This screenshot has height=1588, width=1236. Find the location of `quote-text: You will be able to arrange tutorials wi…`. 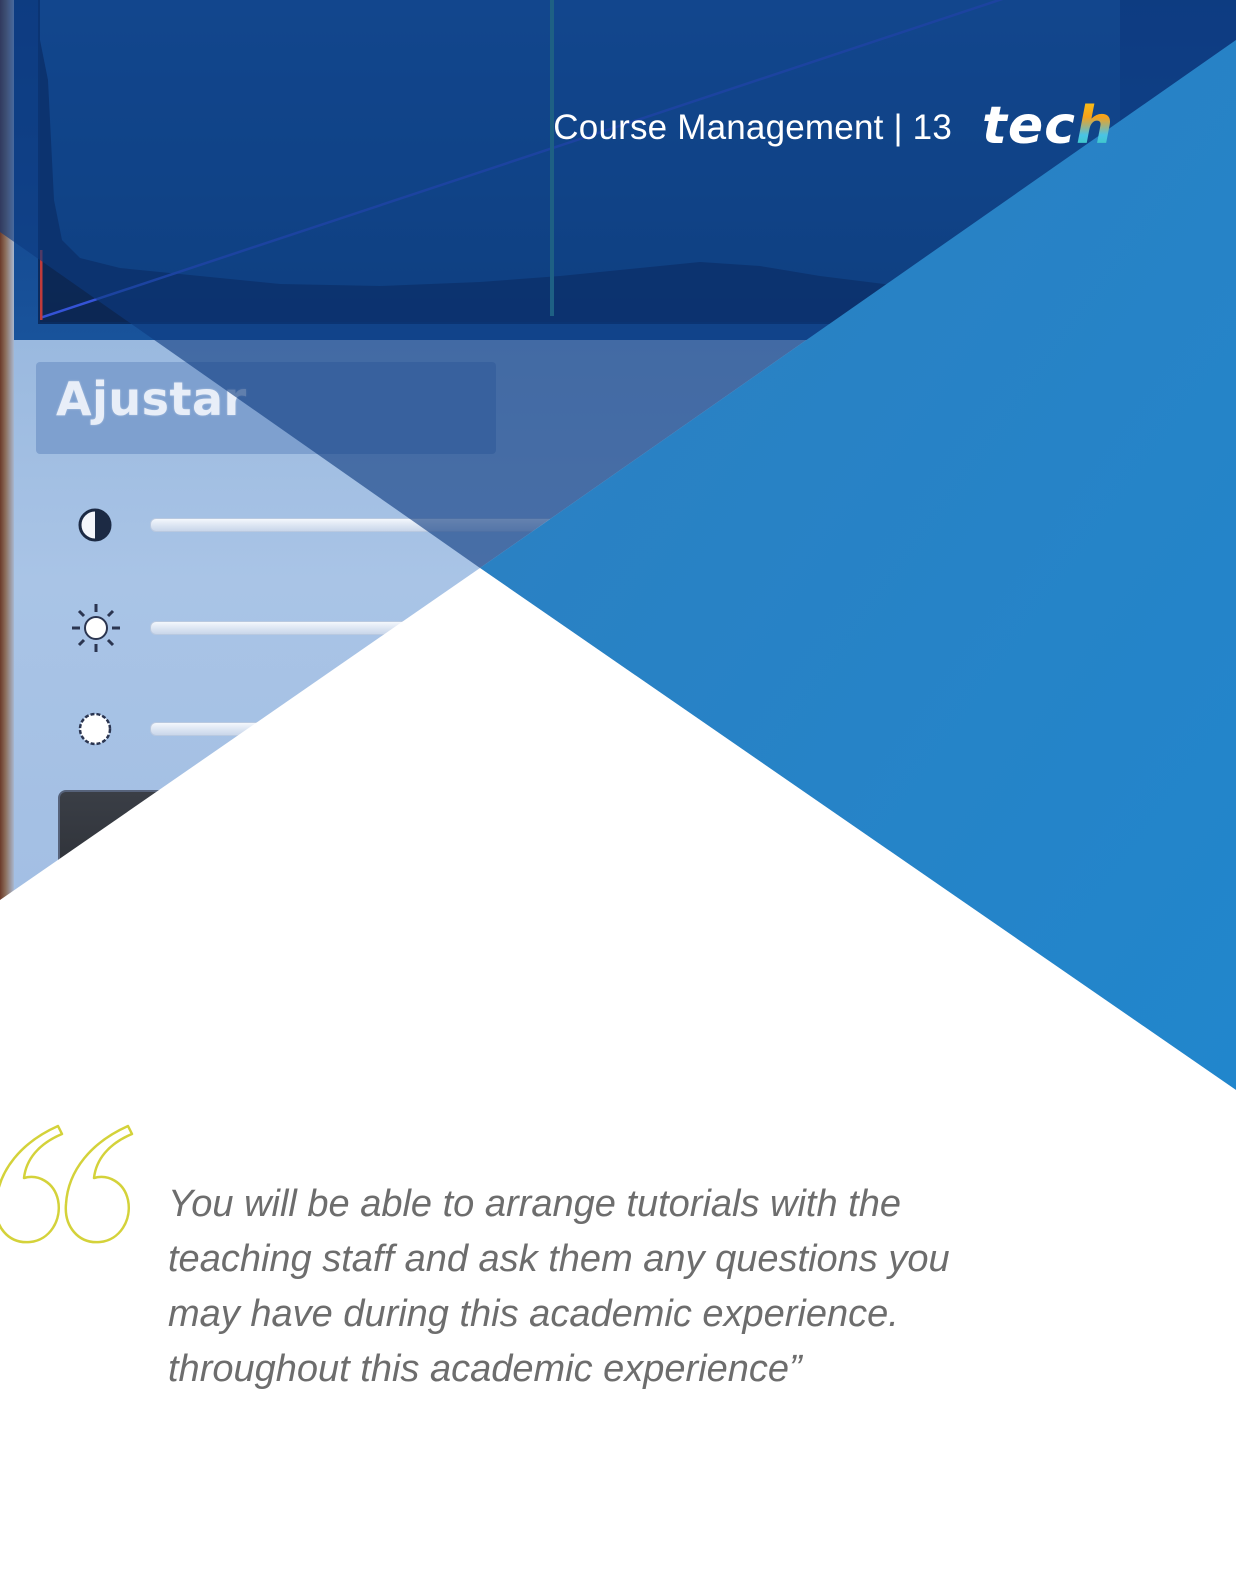

quote-text: You will be able to arrange tutorials wi… is located at coordinates (578, 1287).